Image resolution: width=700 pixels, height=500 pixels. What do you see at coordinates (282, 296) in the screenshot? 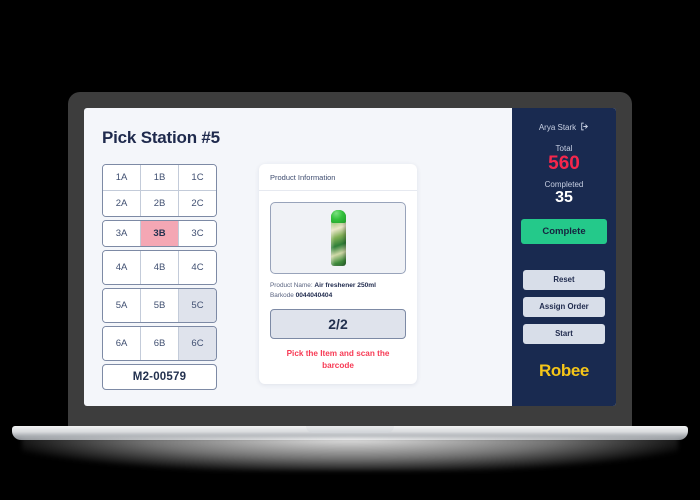
I see `product-barcode-label: Barkode` at bounding box center [282, 296].